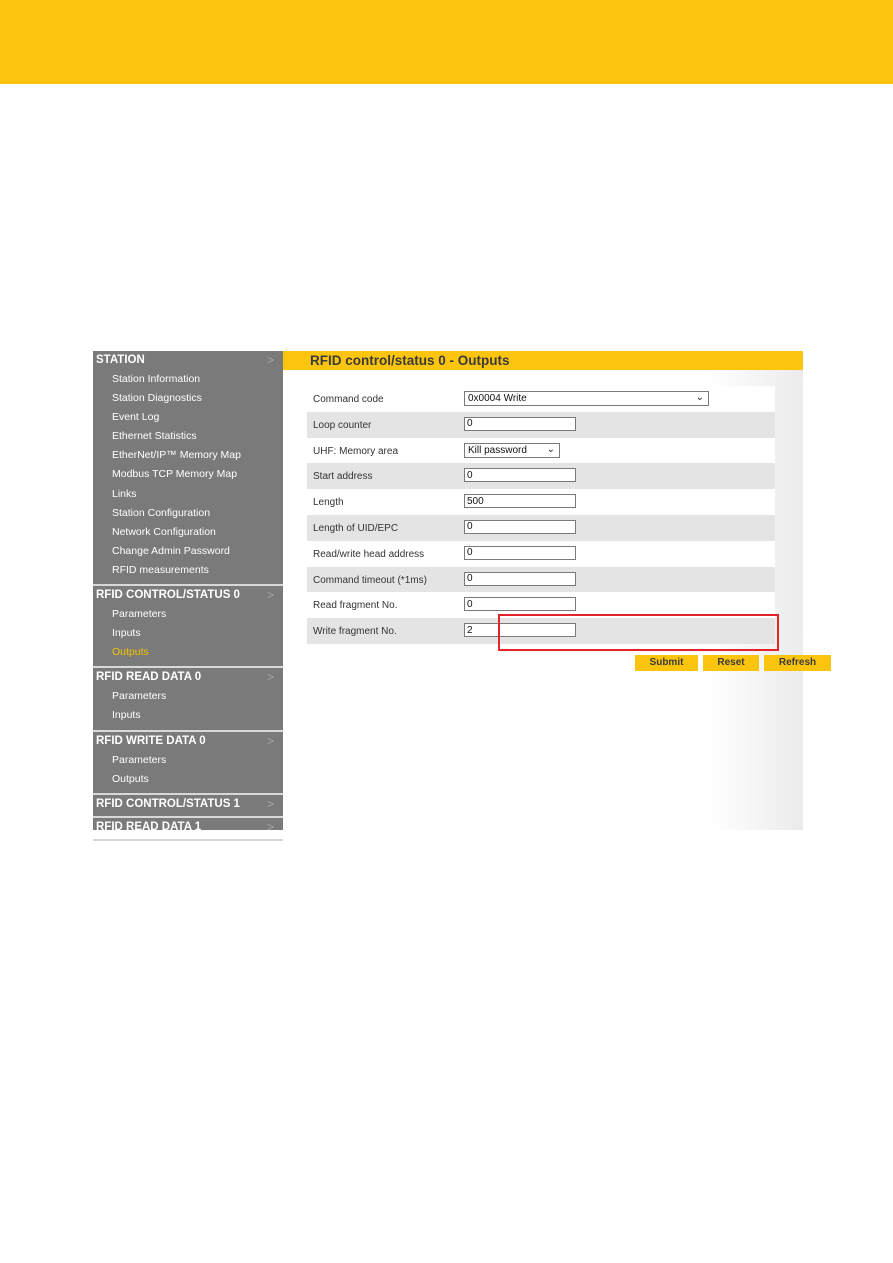  What do you see at coordinates (497, 398) in the screenshot?
I see `select-value: 0x0004 Write` at bounding box center [497, 398].